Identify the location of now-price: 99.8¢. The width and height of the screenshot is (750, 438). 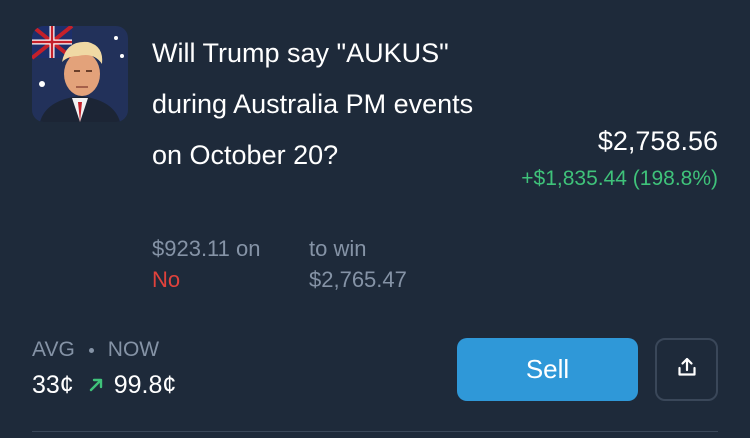
(145, 385).